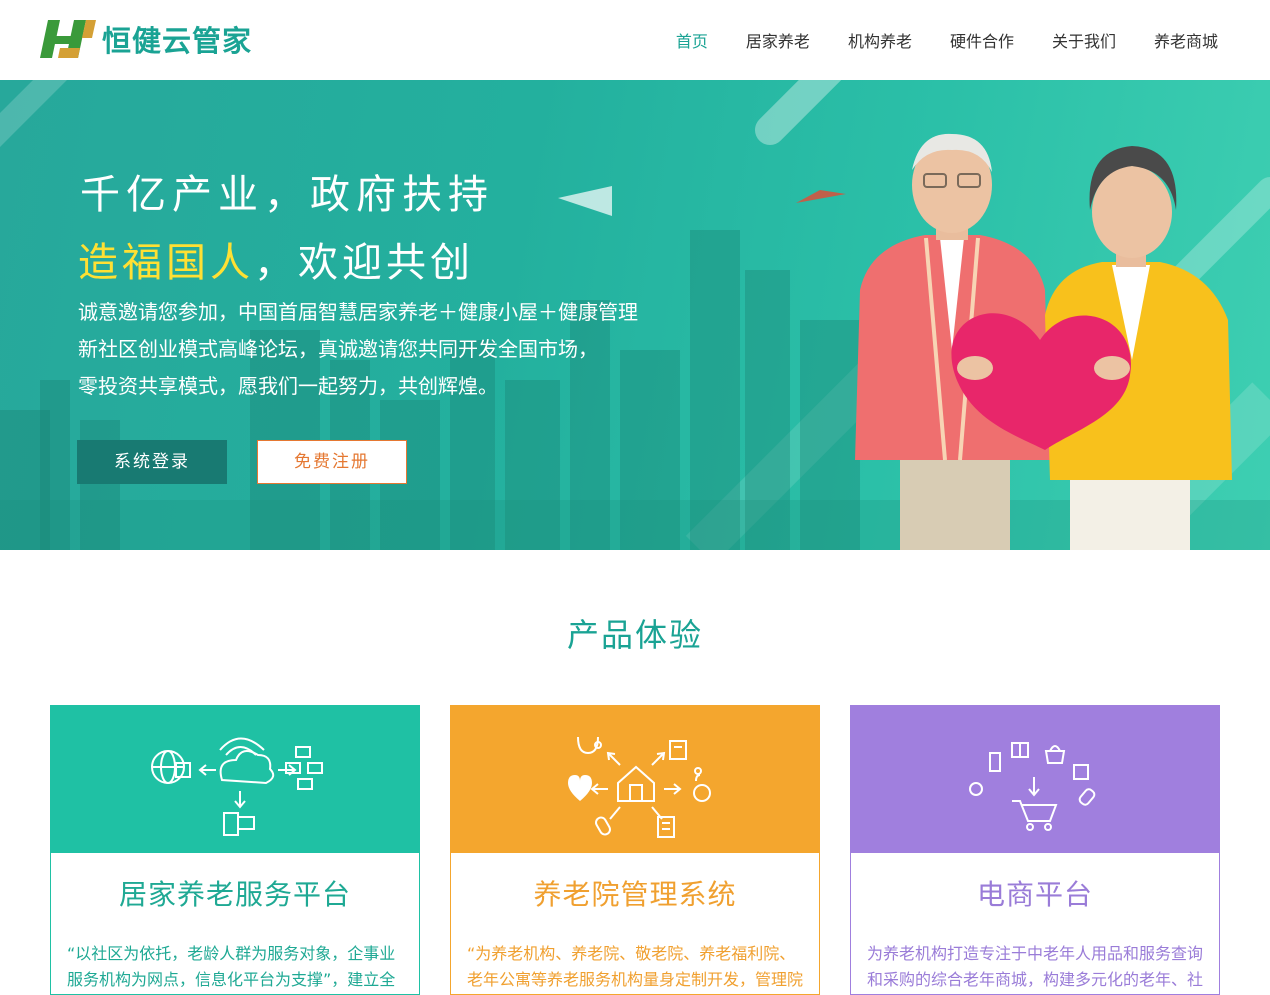 Image resolution: width=1270 pixels, height=995 pixels. Describe the element at coordinates (635, 894) in the screenshot. I see `product-card-title: 养老院管理系统` at that location.